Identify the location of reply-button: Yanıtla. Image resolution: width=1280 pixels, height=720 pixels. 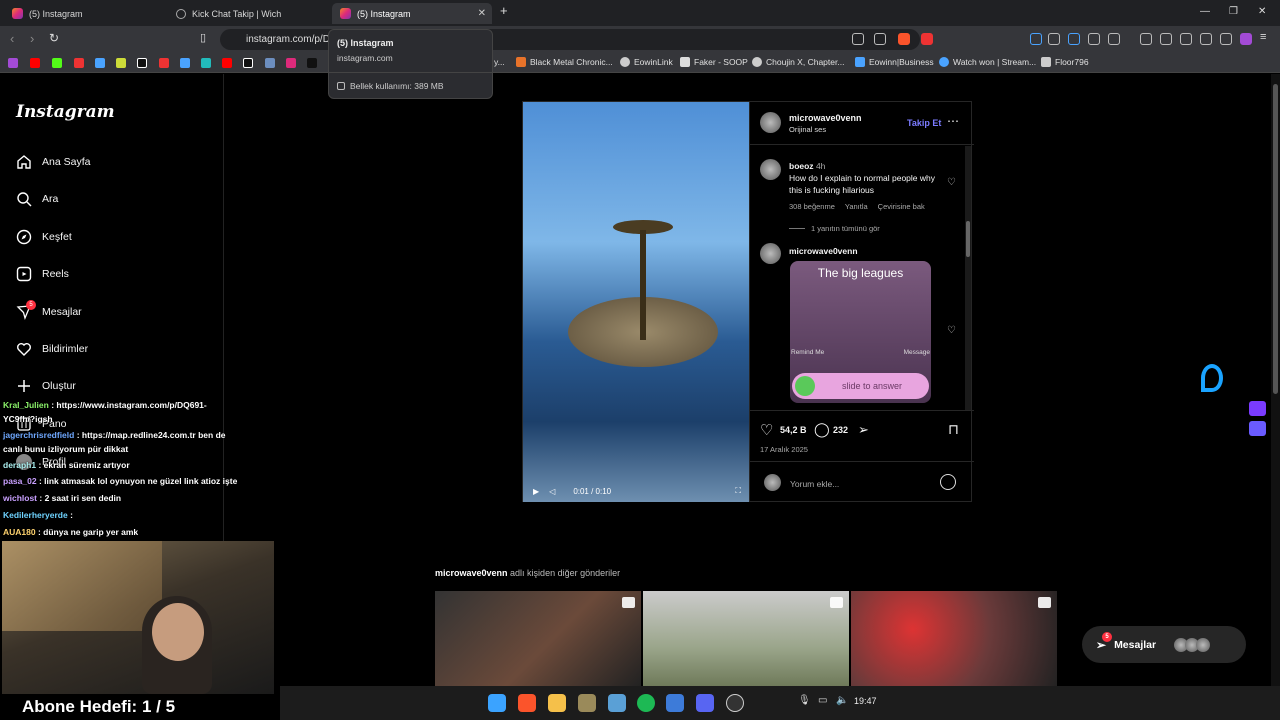
(856, 206).